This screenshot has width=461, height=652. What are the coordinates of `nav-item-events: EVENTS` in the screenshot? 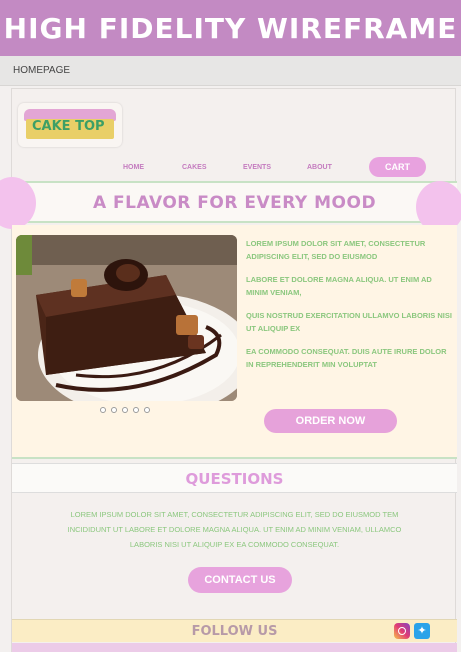 It's located at (257, 167).